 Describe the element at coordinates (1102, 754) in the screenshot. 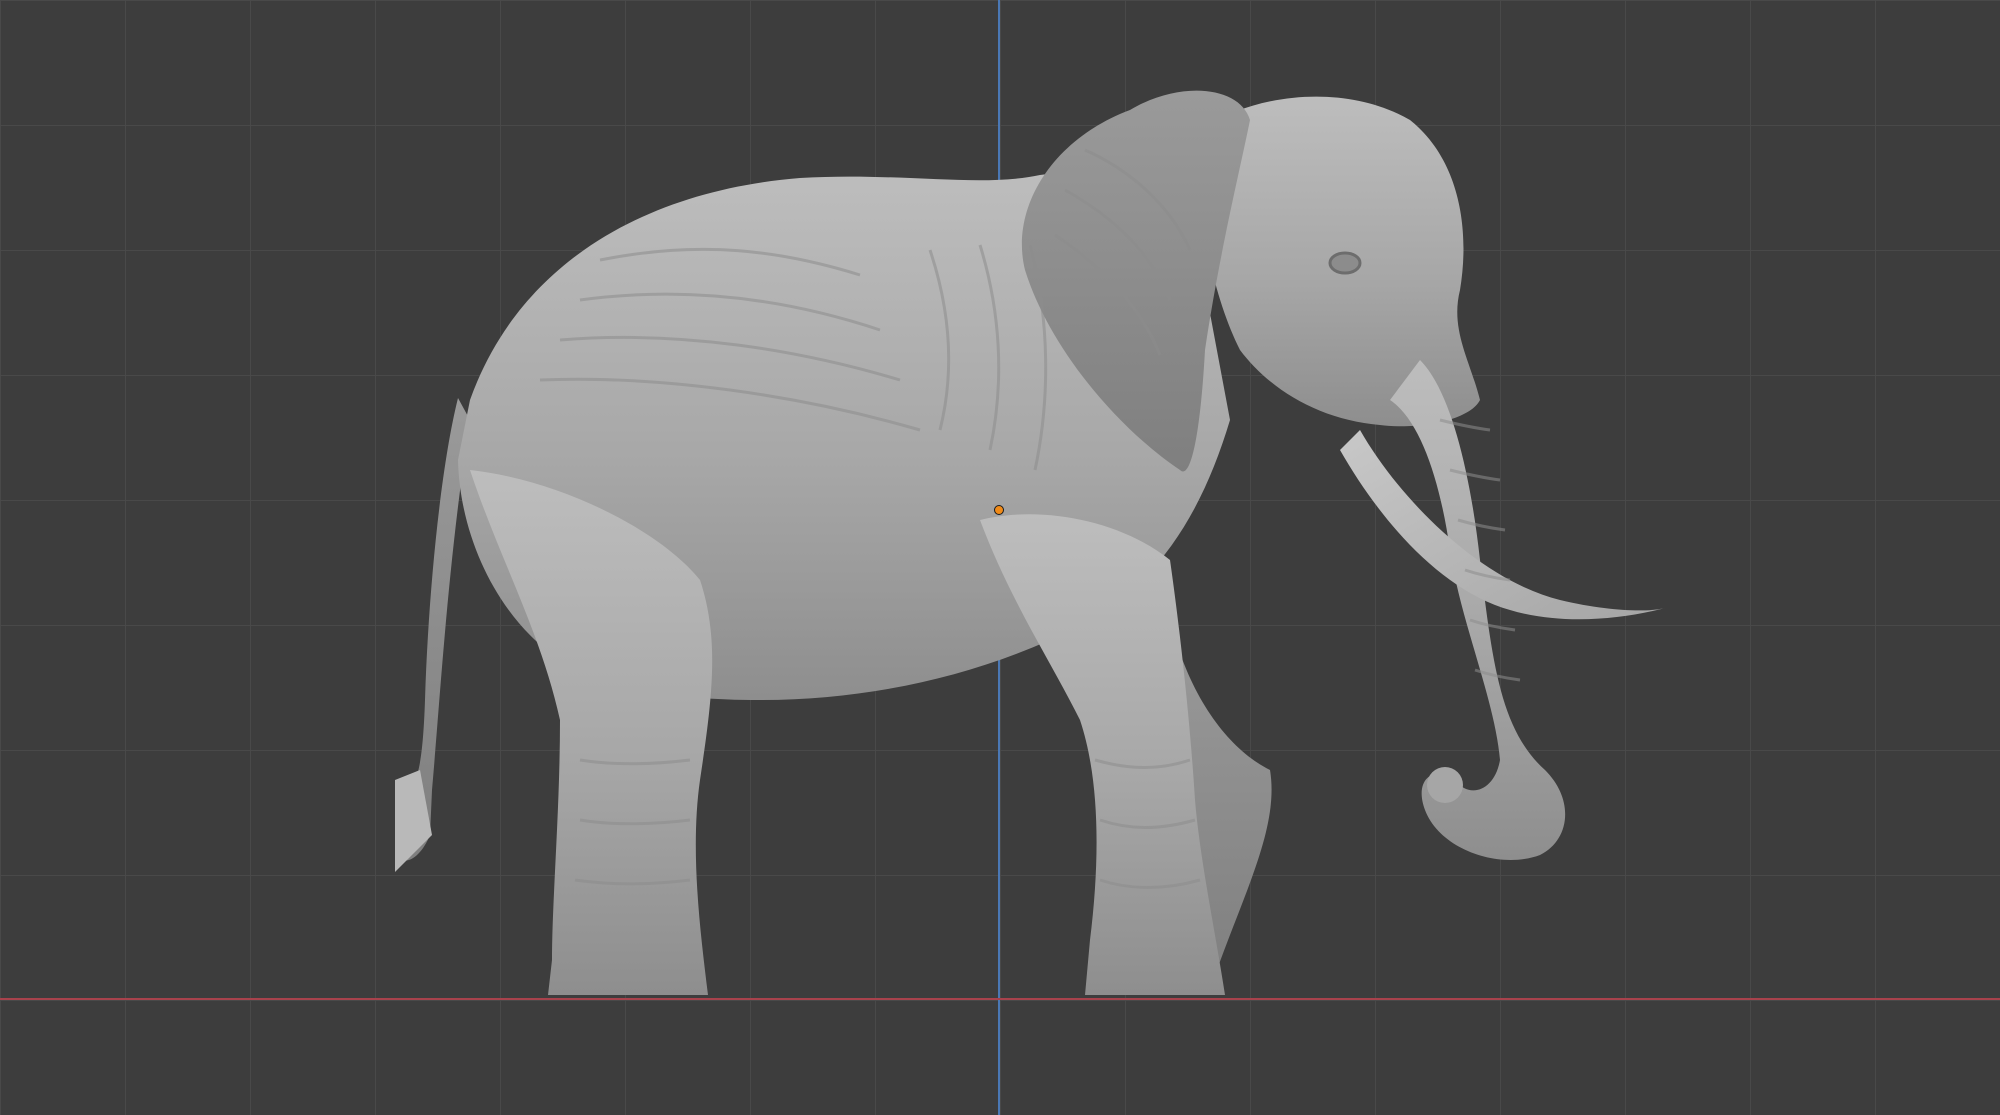

I see `near-front-leg` at that location.